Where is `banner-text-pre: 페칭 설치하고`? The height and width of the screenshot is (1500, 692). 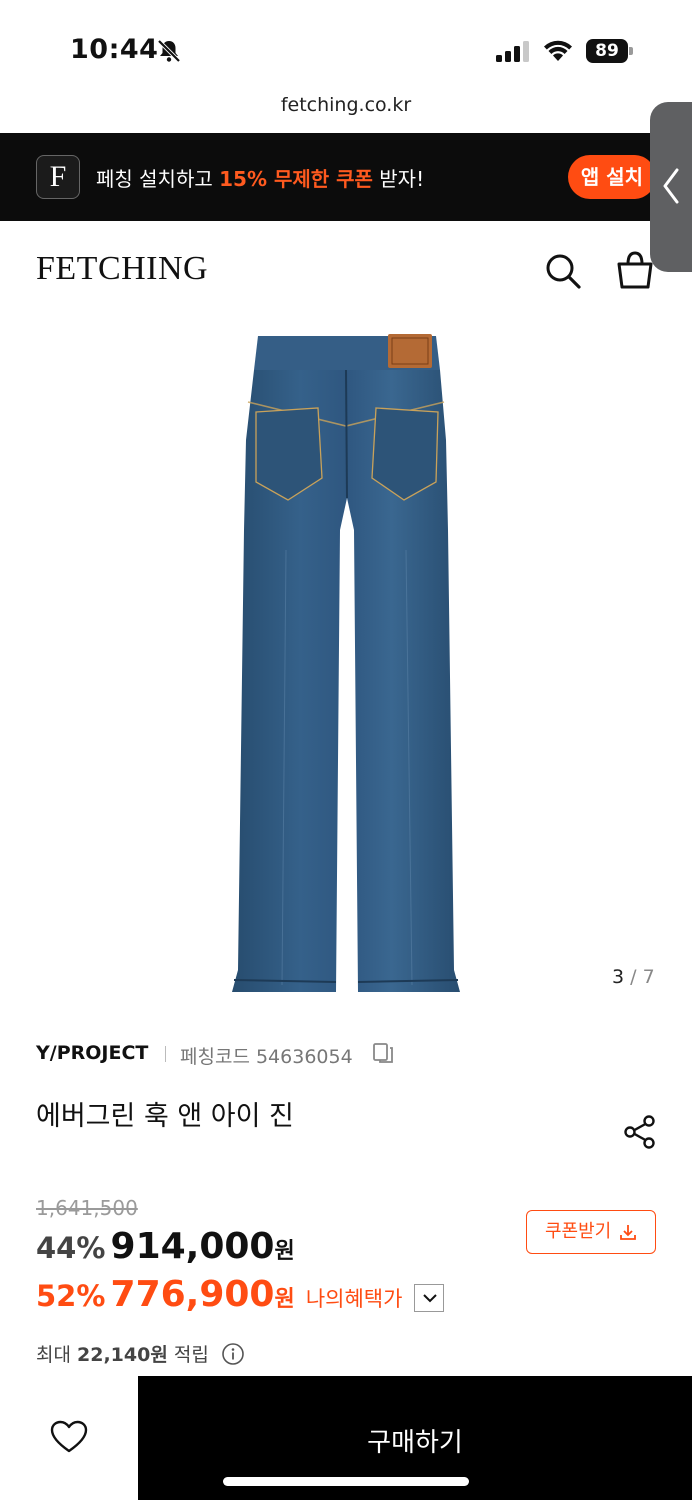
banner-text-pre: 페칭 설치하고 is located at coordinates (158, 179).